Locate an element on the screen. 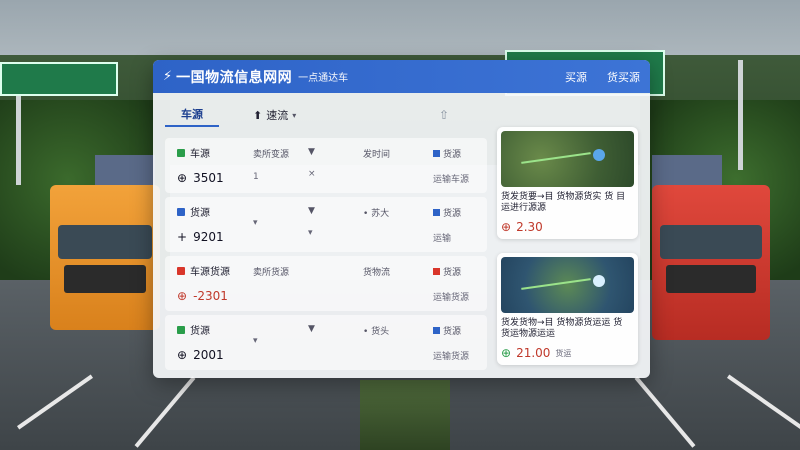 The image size is (800, 450). nav-item: 买源 is located at coordinates (576, 77).